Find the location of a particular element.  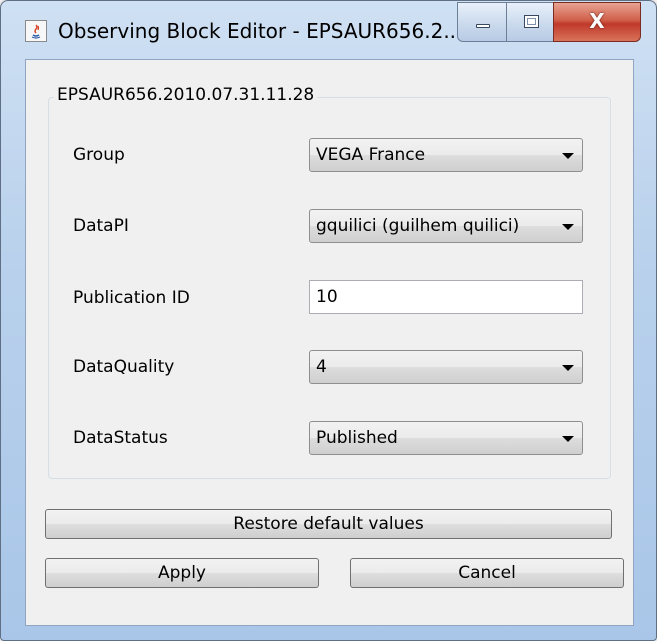

dataquality-combobox: 4 is located at coordinates (446, 367).